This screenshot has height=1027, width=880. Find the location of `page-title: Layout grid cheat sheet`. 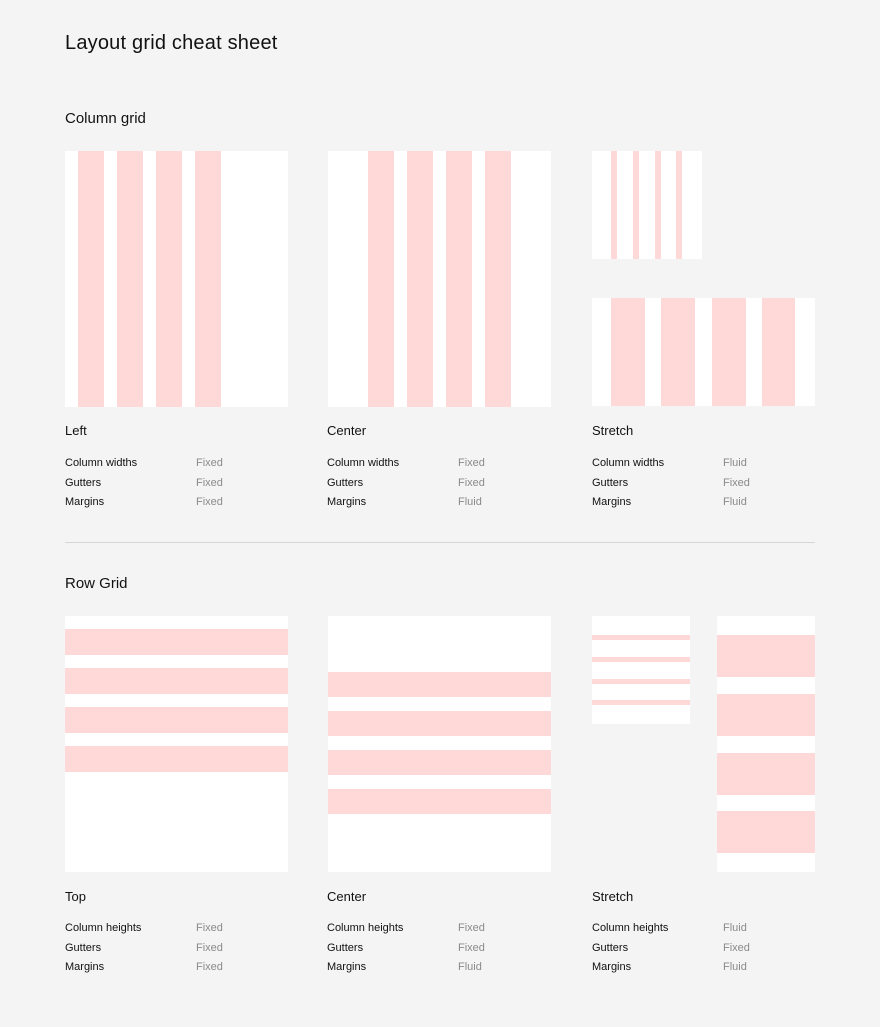

page-title: Layout grid cheat sheet is located at coordinates (171, 43).